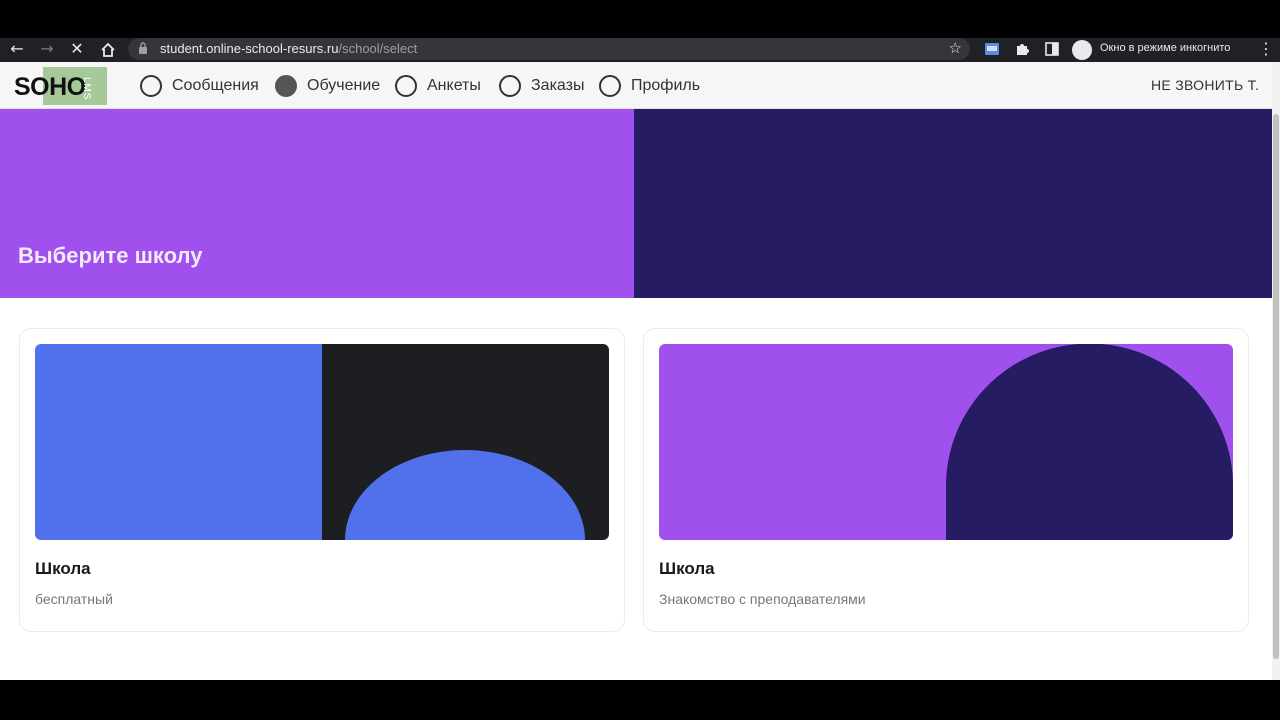 The image size is (1280, 720). I want to click on logo-subtext: LMS, so click(86, 89).